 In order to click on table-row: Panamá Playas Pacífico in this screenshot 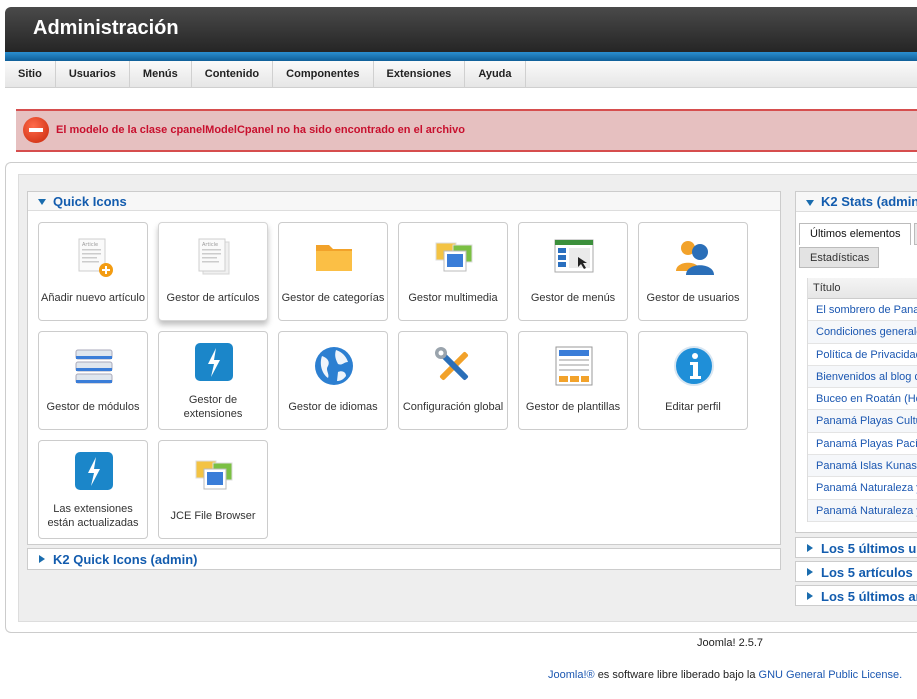, I will do `click(862, 444)`.